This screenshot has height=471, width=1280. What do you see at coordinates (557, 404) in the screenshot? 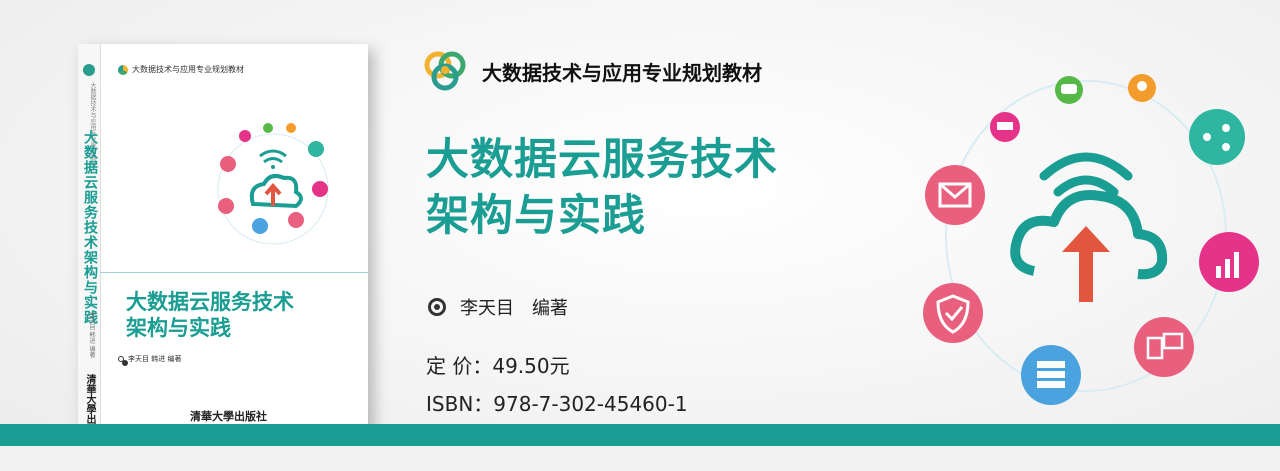
I see `isbn: ISBN：978-7-302-45460-1` at bounding box center [557, 404].